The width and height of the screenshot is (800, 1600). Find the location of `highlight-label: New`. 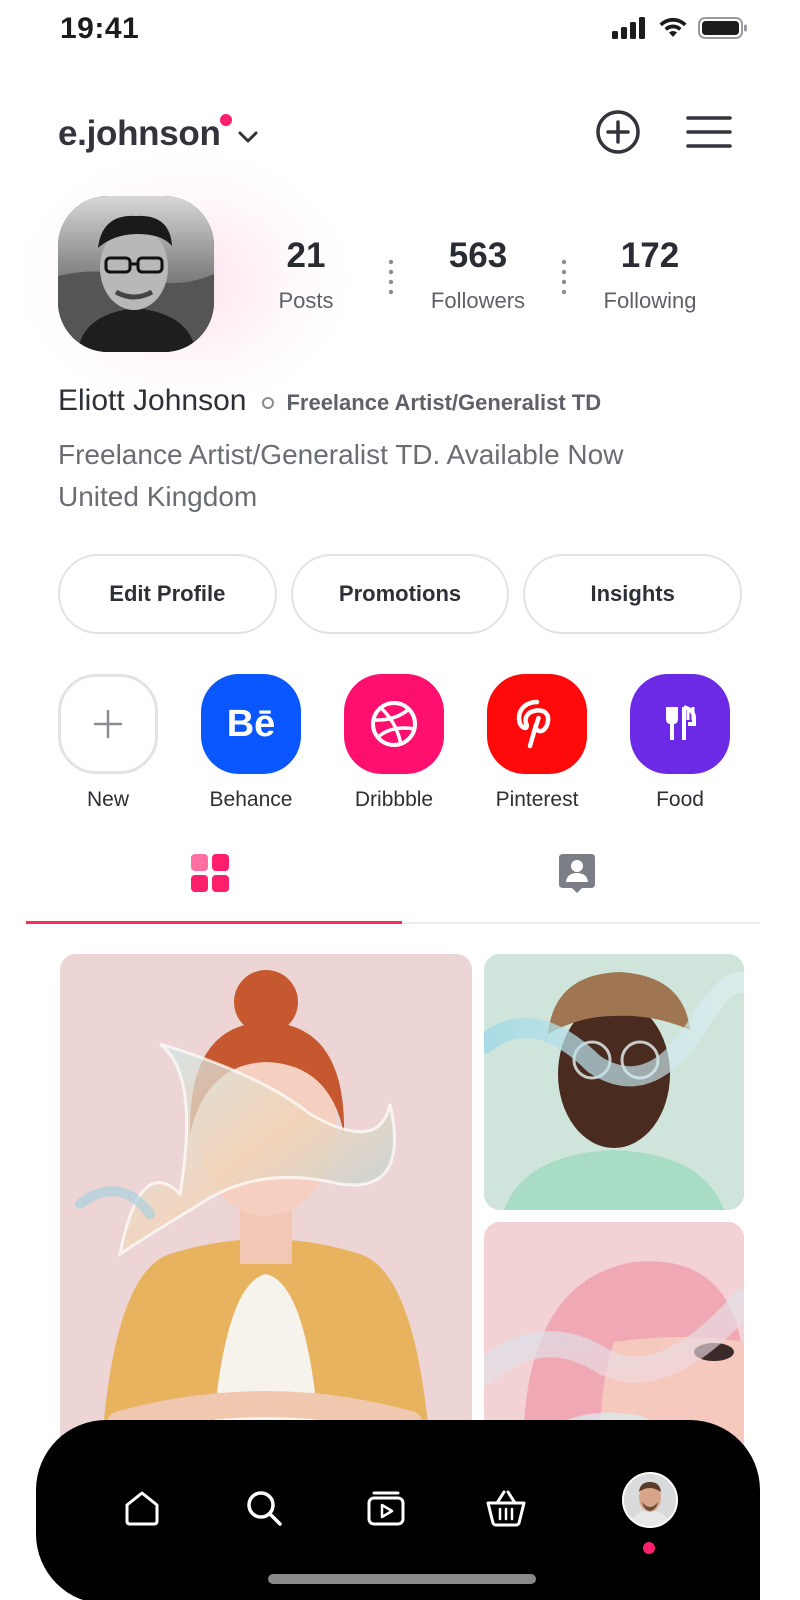

highlight-label: New is located at coordinates (107, 799).